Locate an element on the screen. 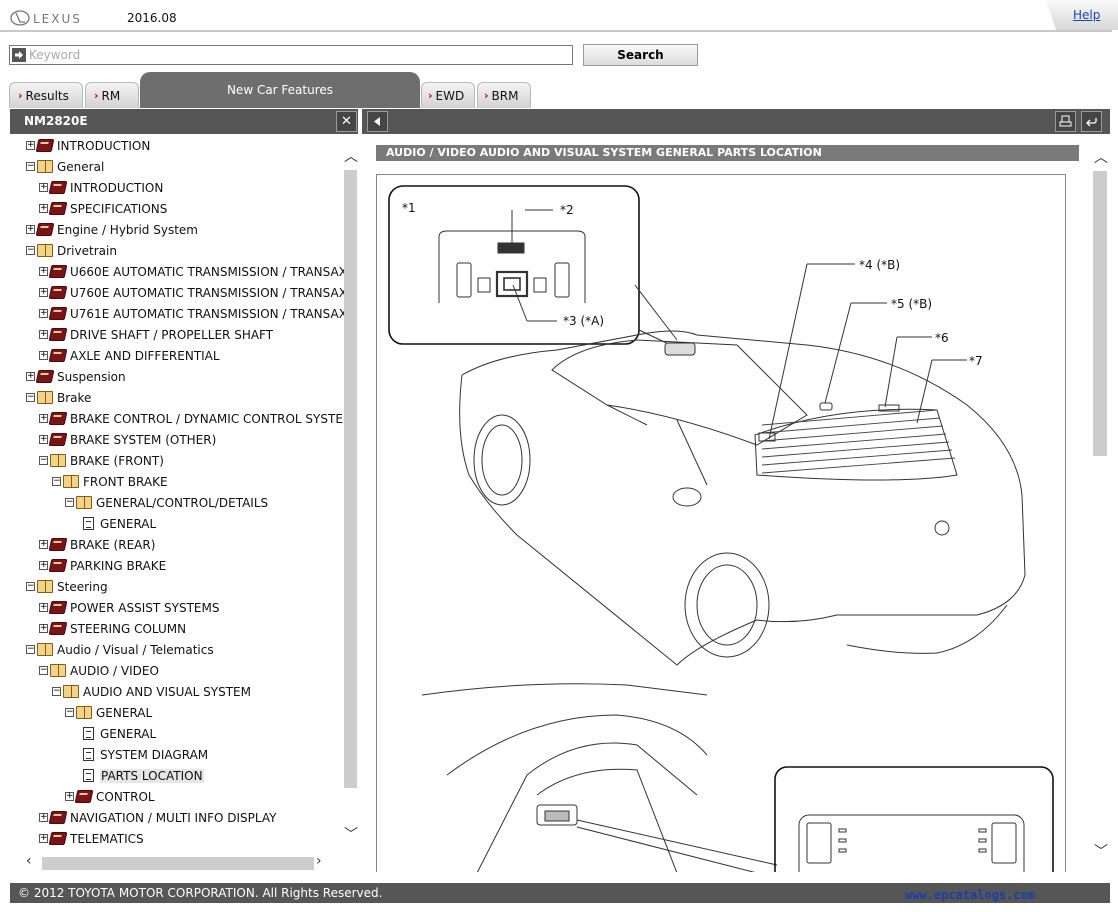  tree-node: − FRONT BRAKE is located at coordinates (110, 481).